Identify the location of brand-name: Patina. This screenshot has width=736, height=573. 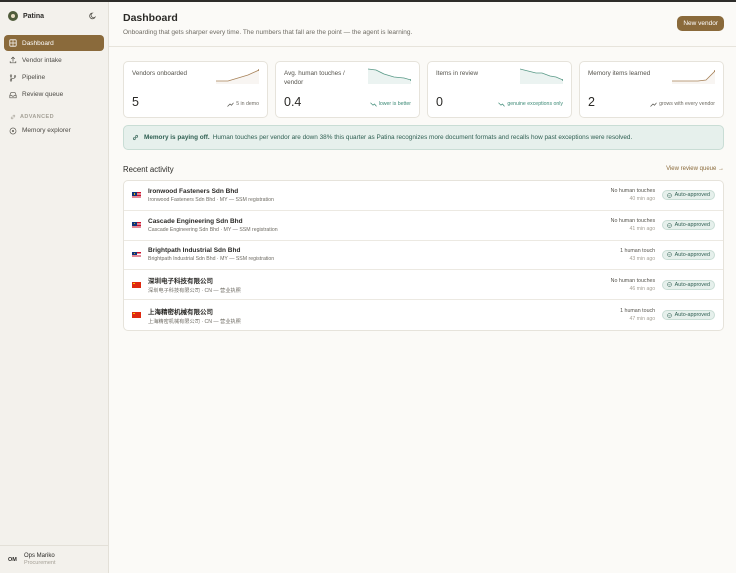
(34, 16).